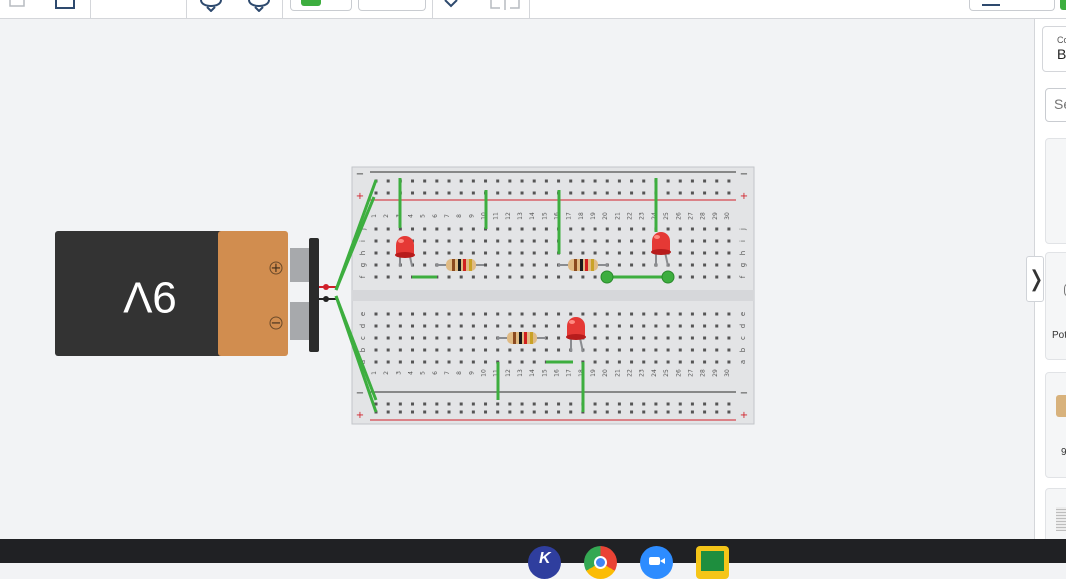 Image resolution: width=1066 pixels, height=579 pixels. Describe the element at coordinates (65, 6) in the screenshot. I see `notes-icon` at that location.